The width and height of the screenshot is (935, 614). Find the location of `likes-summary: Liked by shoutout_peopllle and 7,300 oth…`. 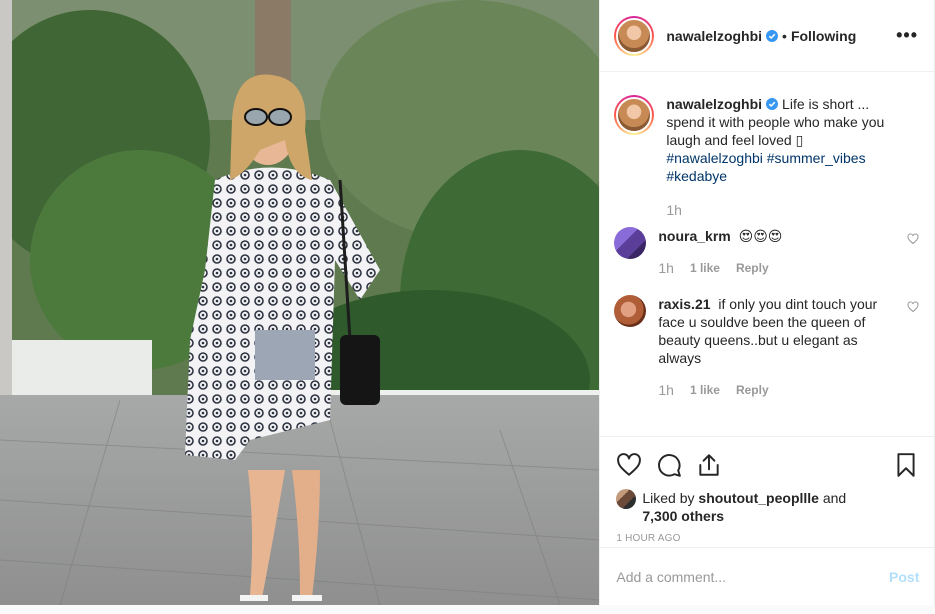

likes-summary: Liked by shoutout_peopllle and 7,300 oth… is located at coordinates (767, 507).